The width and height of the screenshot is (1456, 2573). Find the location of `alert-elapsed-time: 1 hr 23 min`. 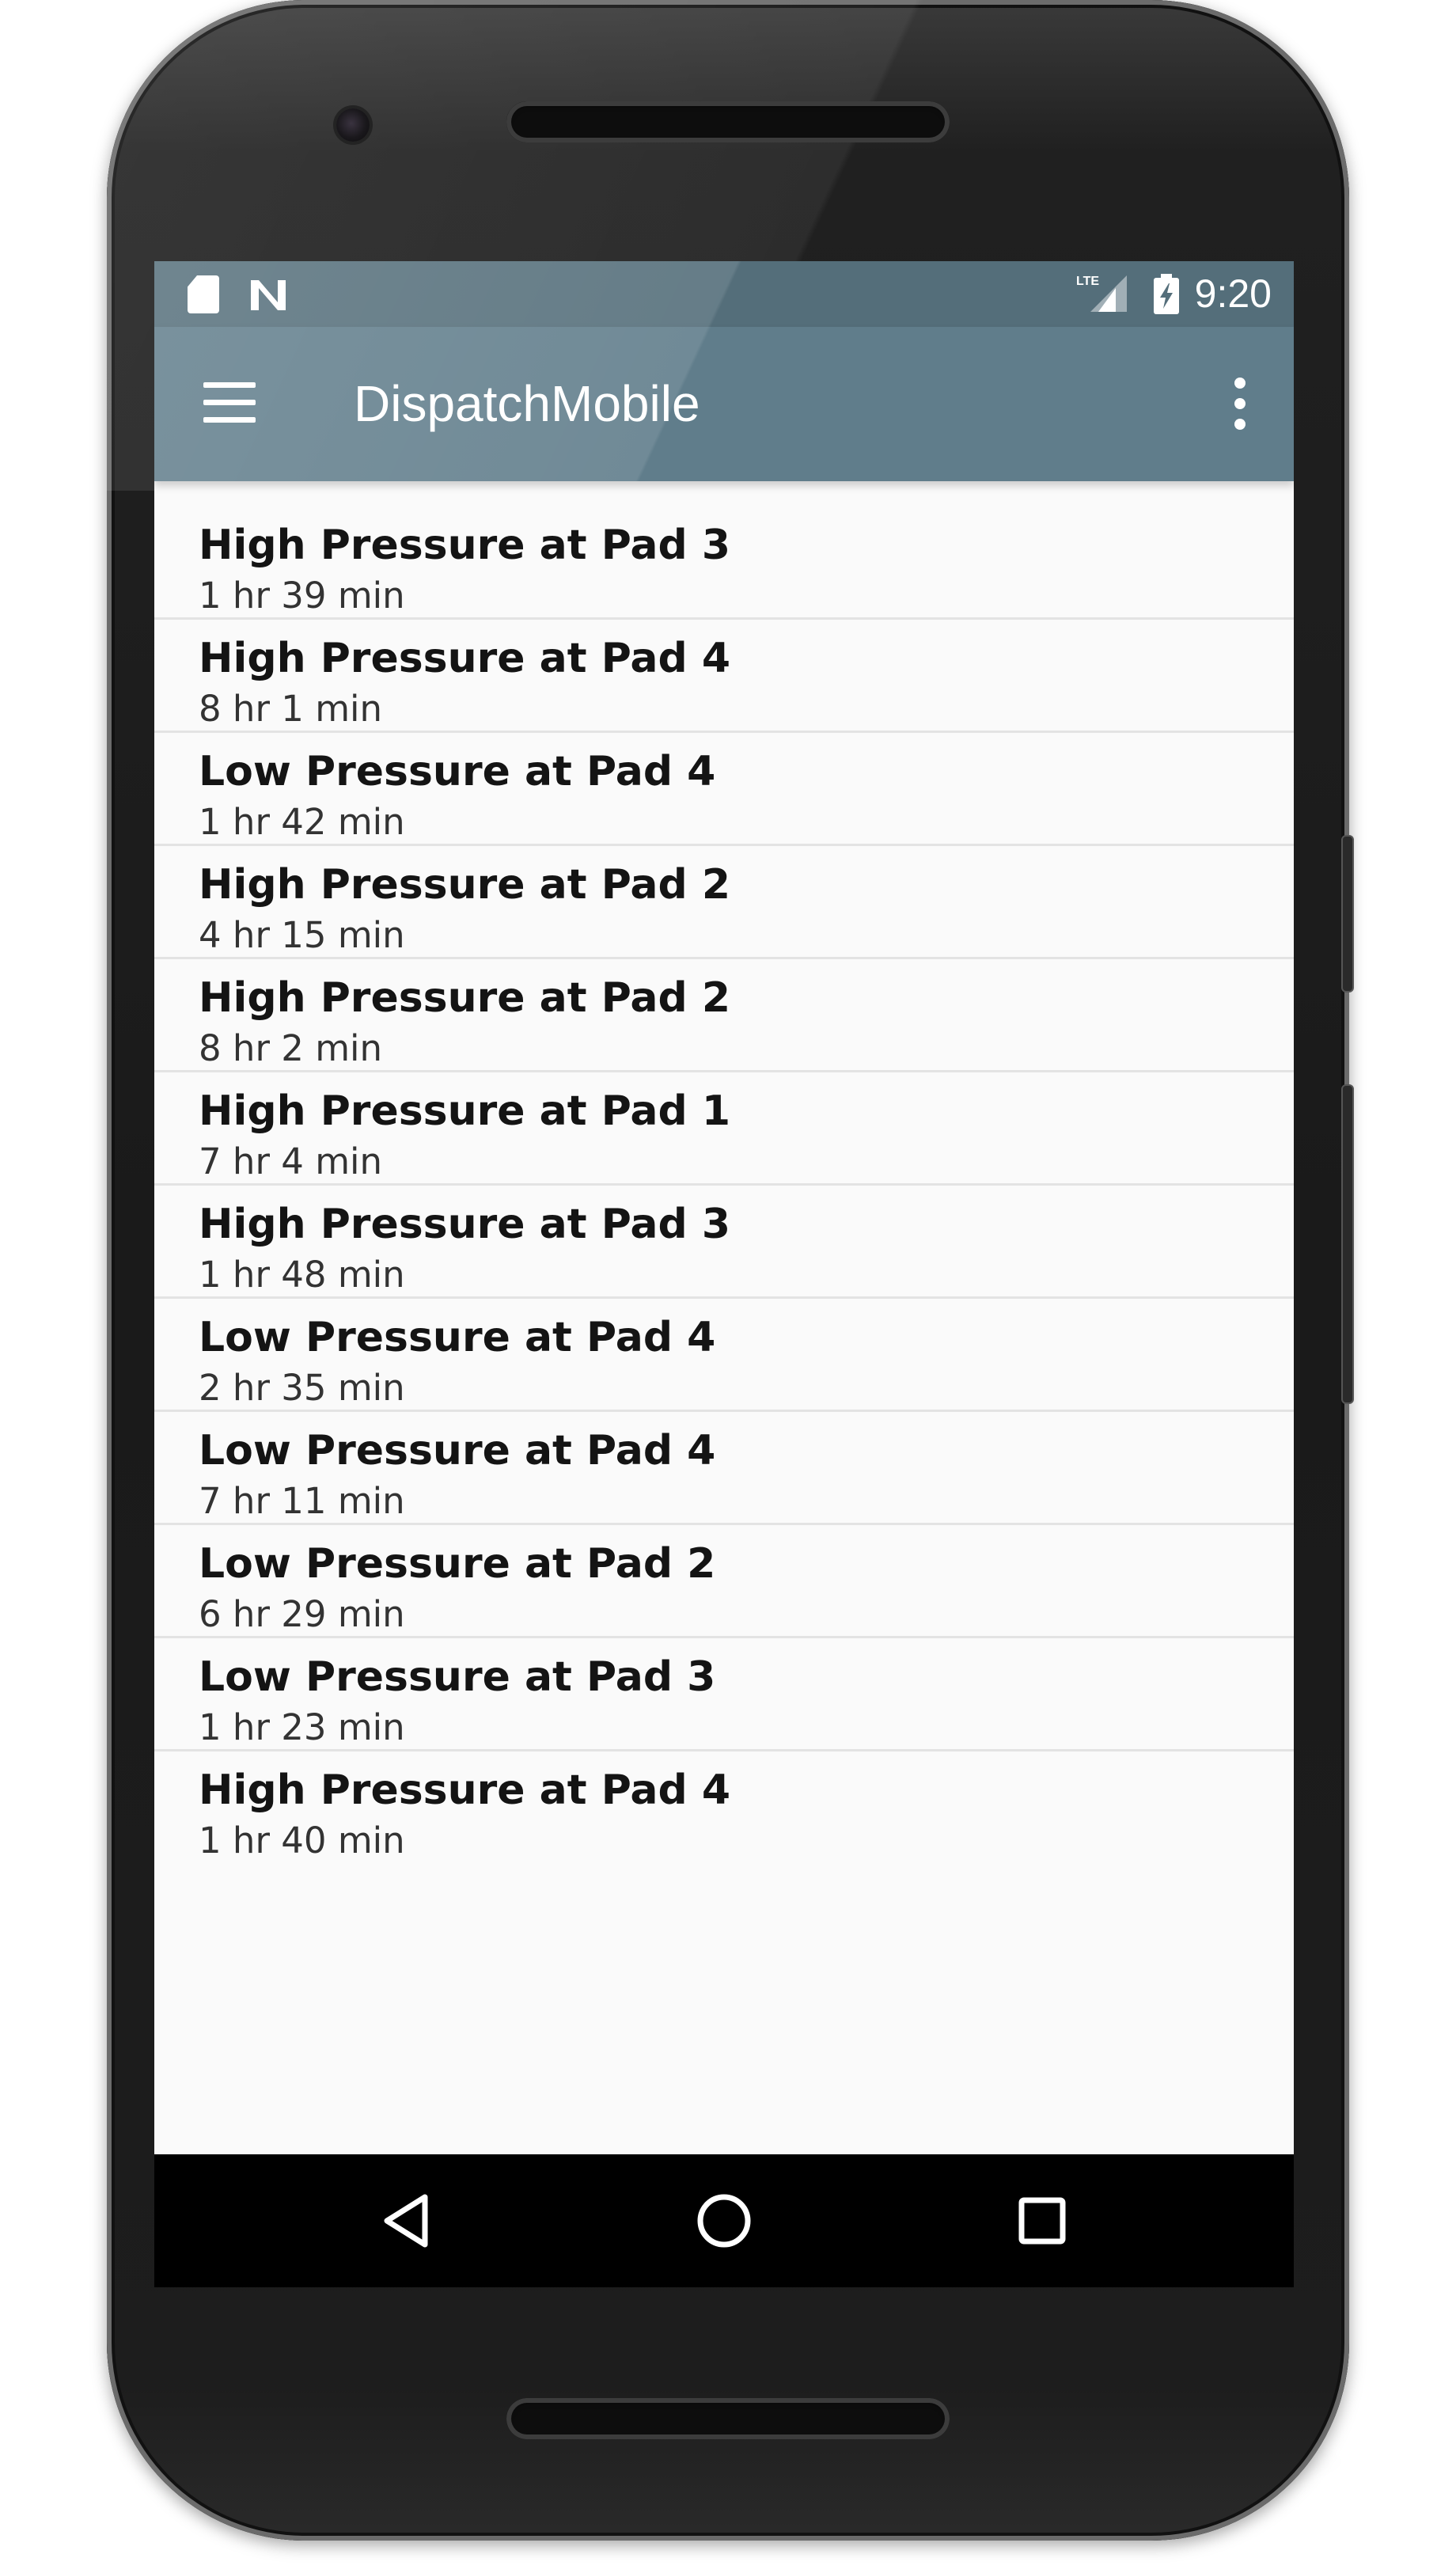

alert-elapsed-time: 1 hr 23 min is located at coordinates (302, 1727).